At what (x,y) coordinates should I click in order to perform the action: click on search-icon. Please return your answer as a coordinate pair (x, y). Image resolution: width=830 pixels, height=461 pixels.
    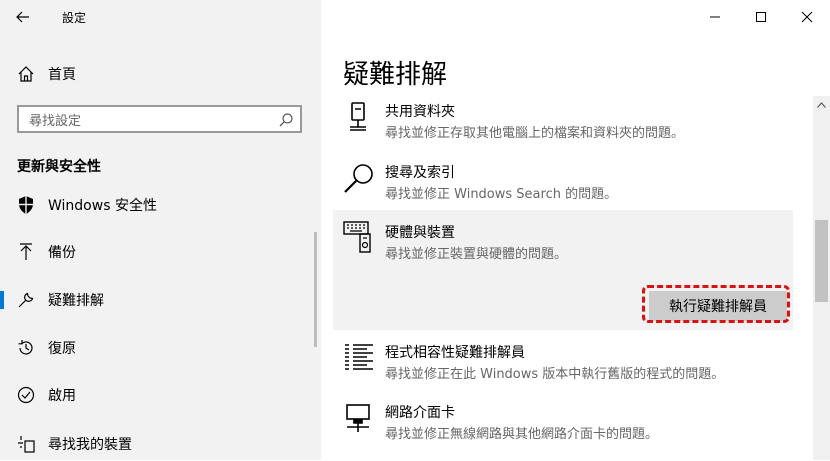
    Looking at the image, I should click on (286, 120).